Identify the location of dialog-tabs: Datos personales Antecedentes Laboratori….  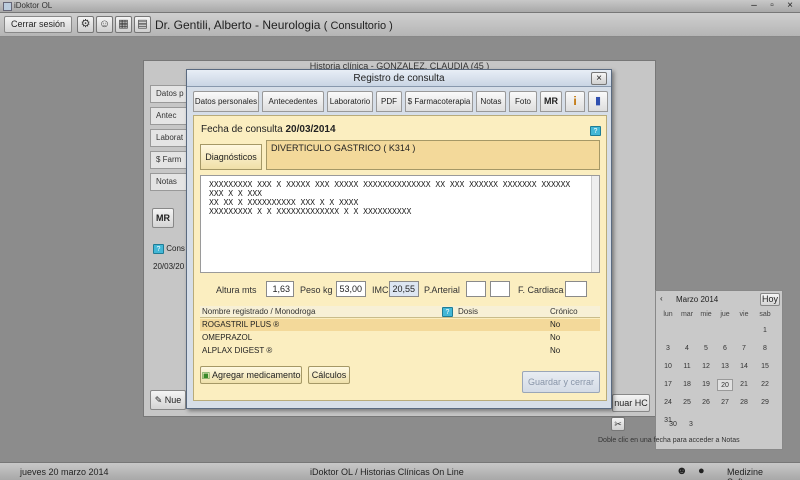
(400, 102).